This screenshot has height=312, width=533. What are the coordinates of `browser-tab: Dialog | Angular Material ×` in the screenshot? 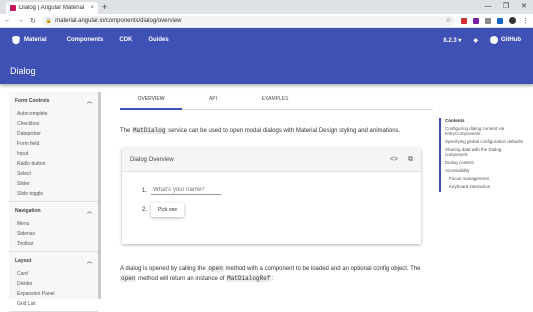 It's located at (52, 8).